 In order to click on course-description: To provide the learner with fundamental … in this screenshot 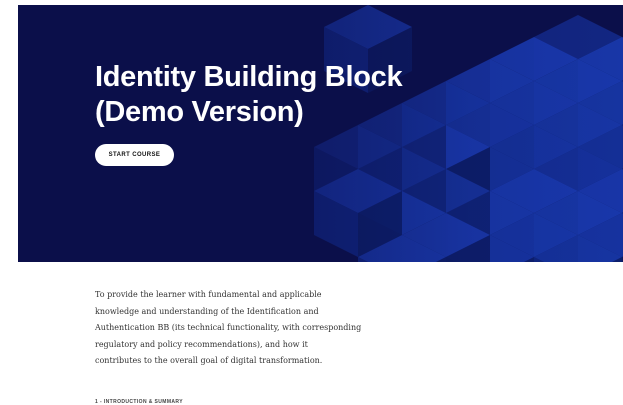, I will do `click(235, 328)`.